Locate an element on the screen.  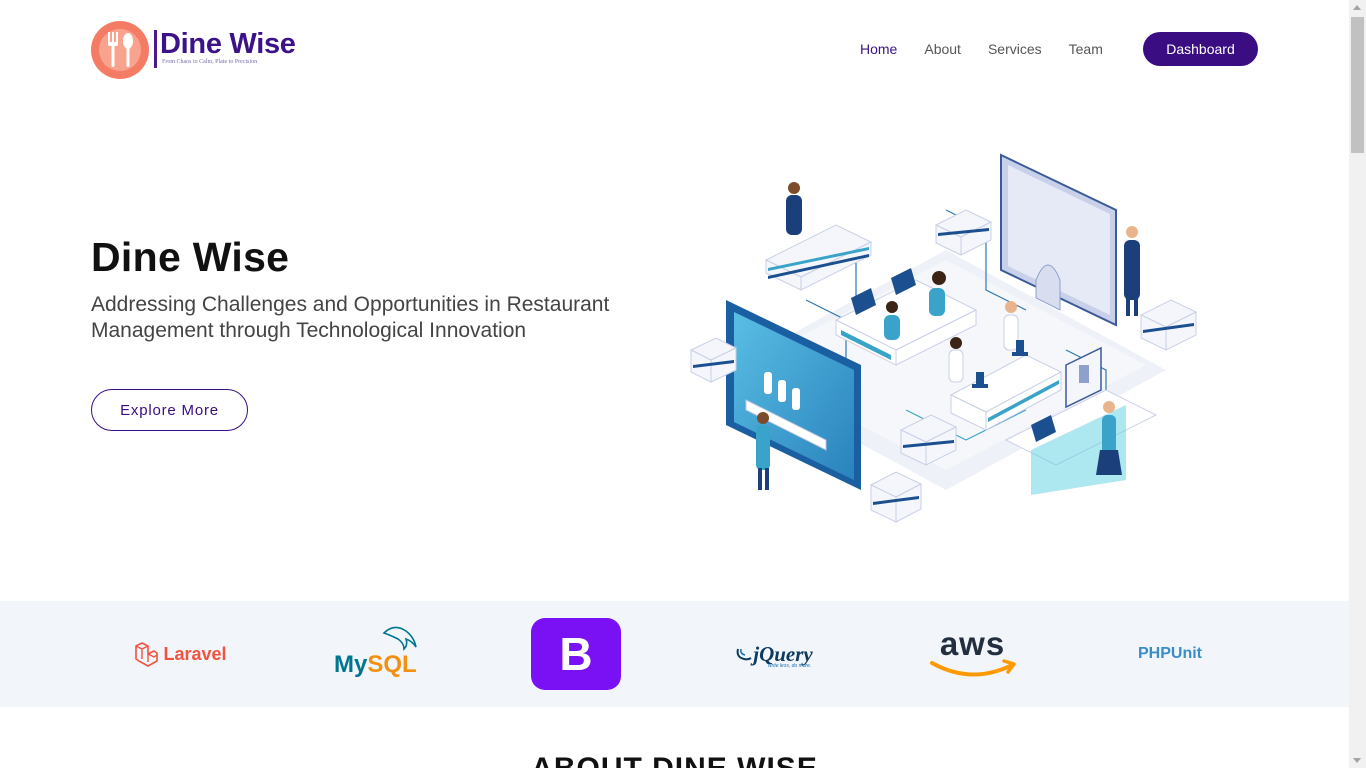
jquery-tagline: write less, do more. is located at coordinates (790, 666).